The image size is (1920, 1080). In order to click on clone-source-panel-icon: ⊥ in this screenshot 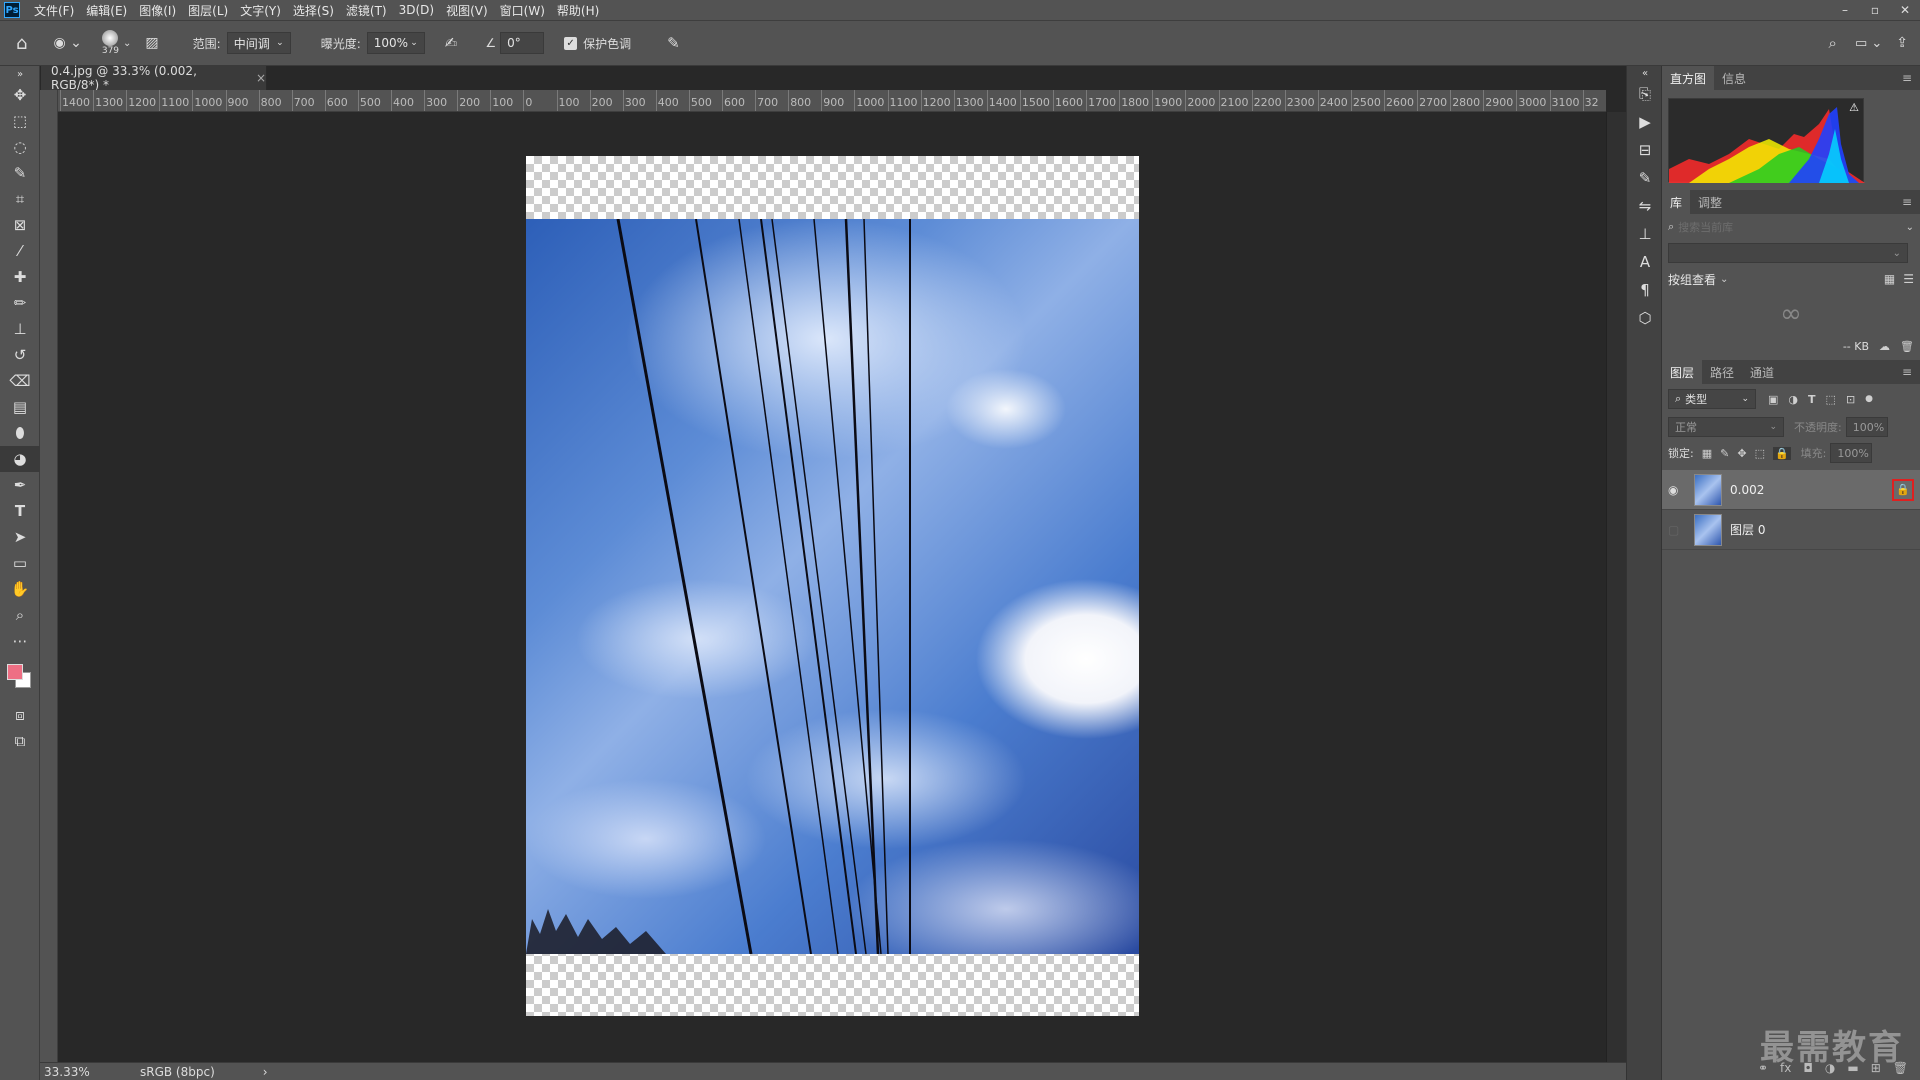, I will do `click(1645, 234)`.